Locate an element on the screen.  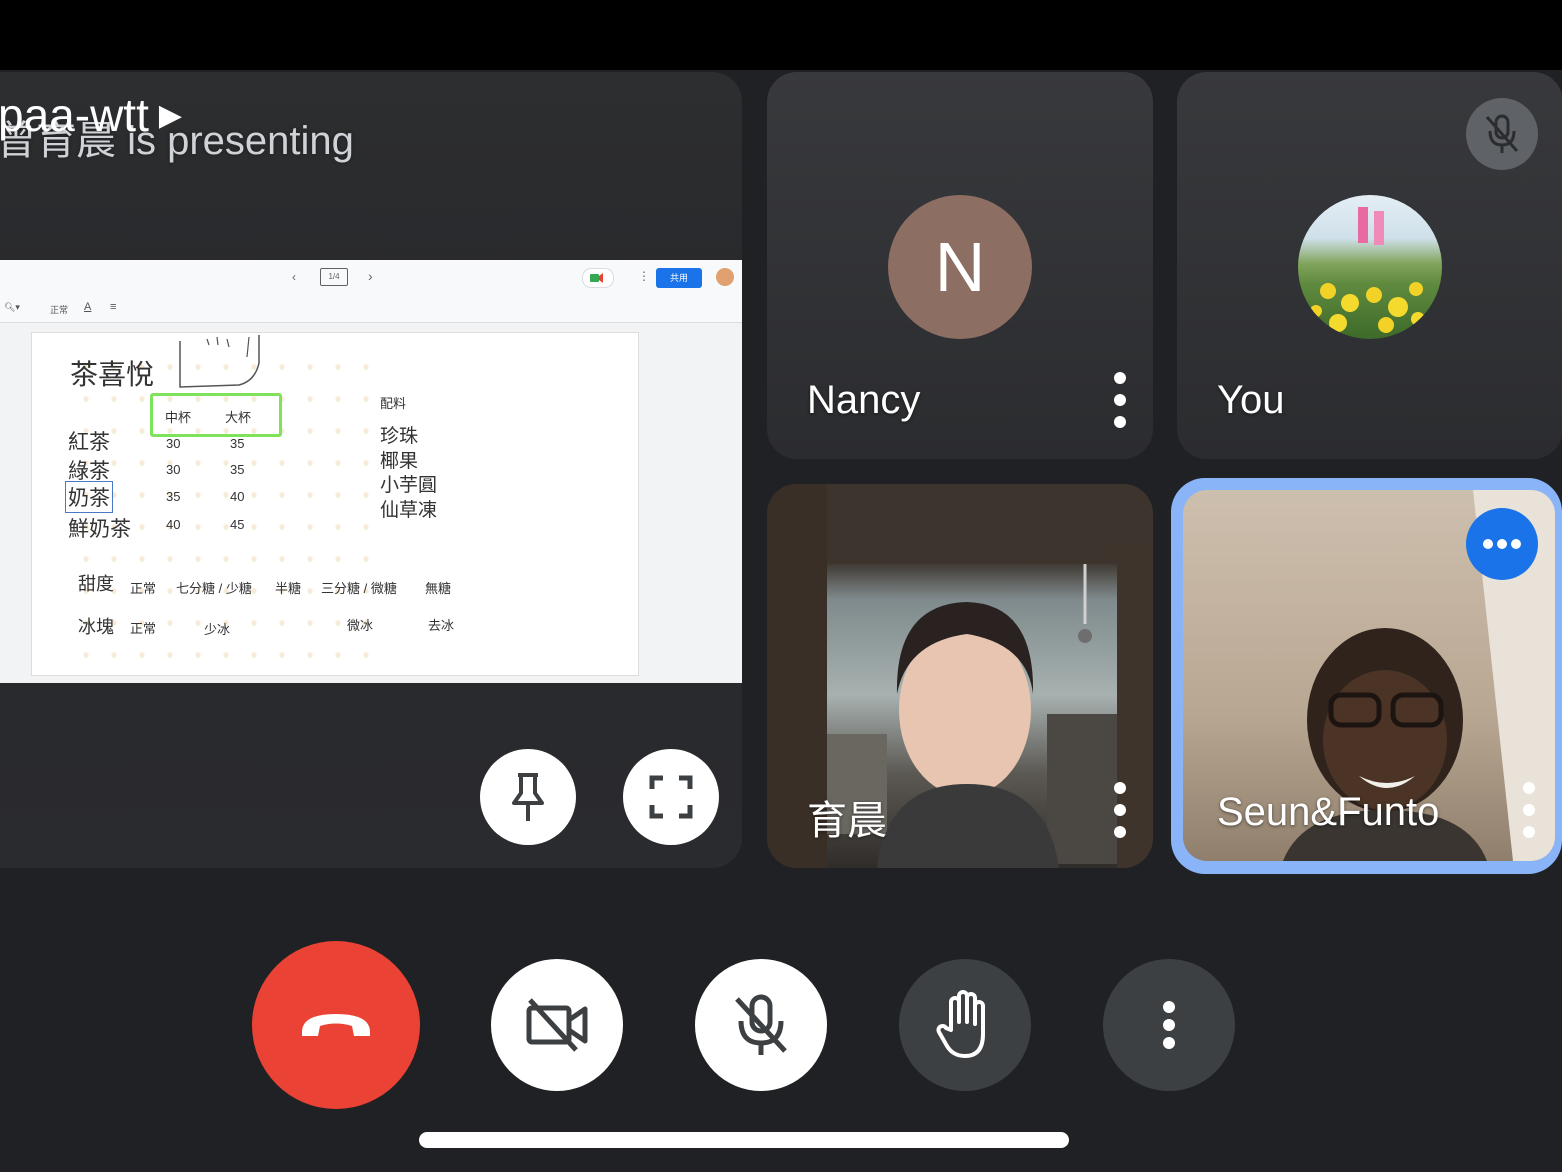
status-bar is located at coordinates (781, 35).